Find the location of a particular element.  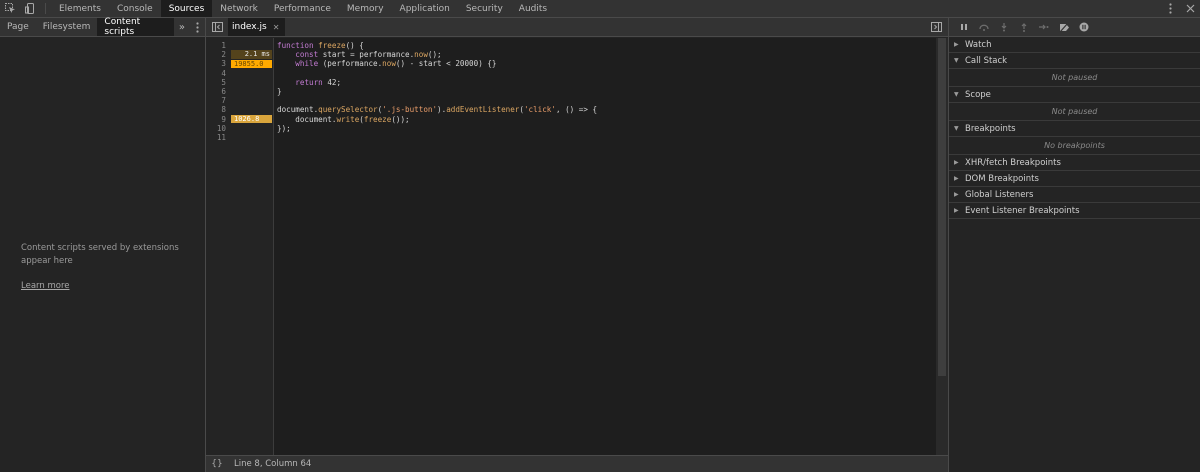

more-options-icon is located at coordinates (1170, 8).